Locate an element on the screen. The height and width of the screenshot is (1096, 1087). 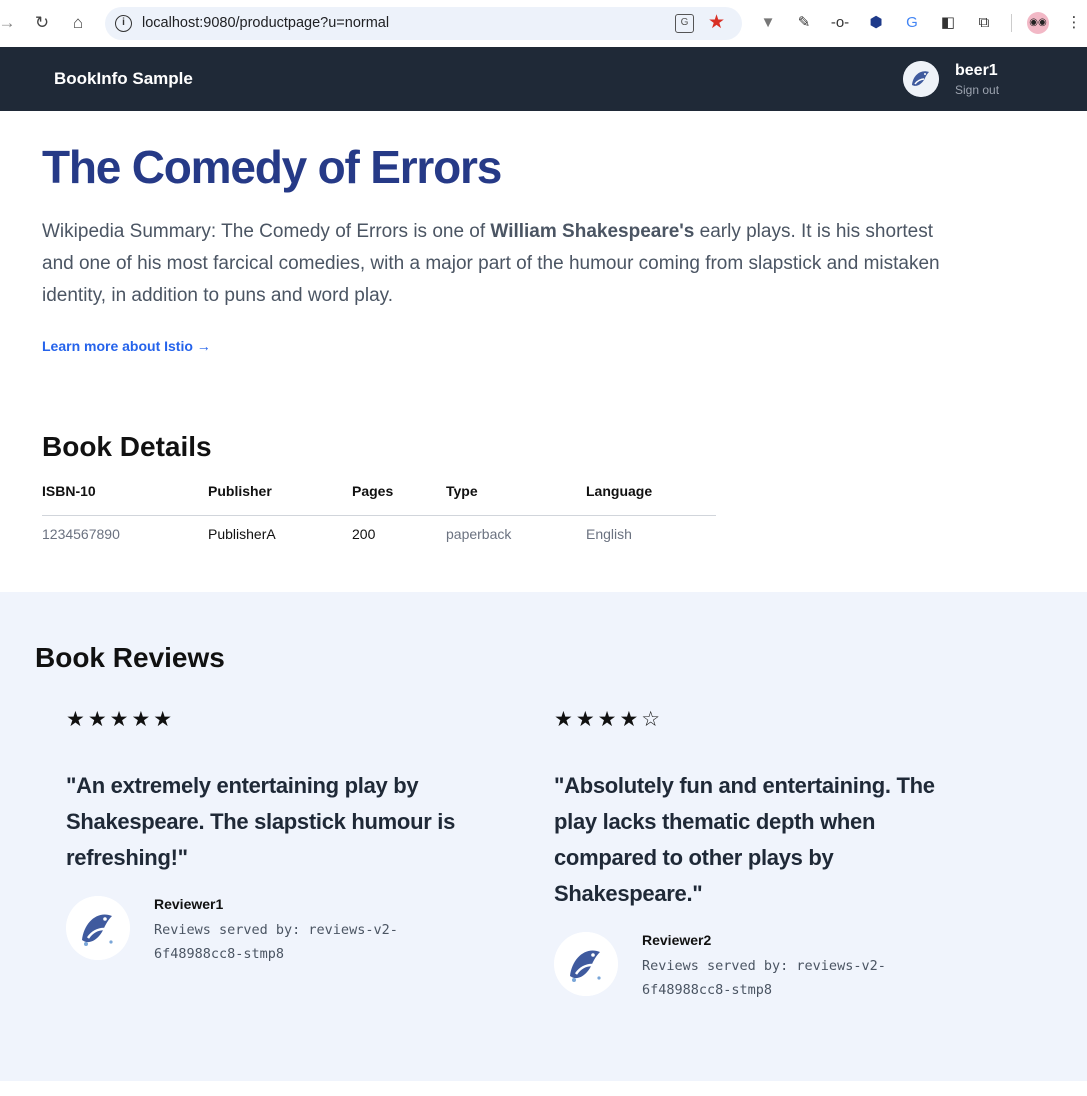
reload-icon: ↻ is located at coordinates (42, 23).